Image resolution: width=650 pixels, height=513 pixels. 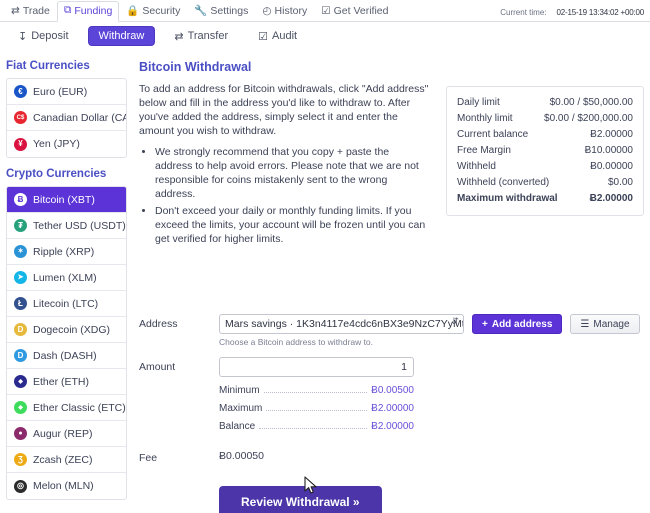 I want to click on tab-withdraw: Withdraw, so click(x=121, y=36).